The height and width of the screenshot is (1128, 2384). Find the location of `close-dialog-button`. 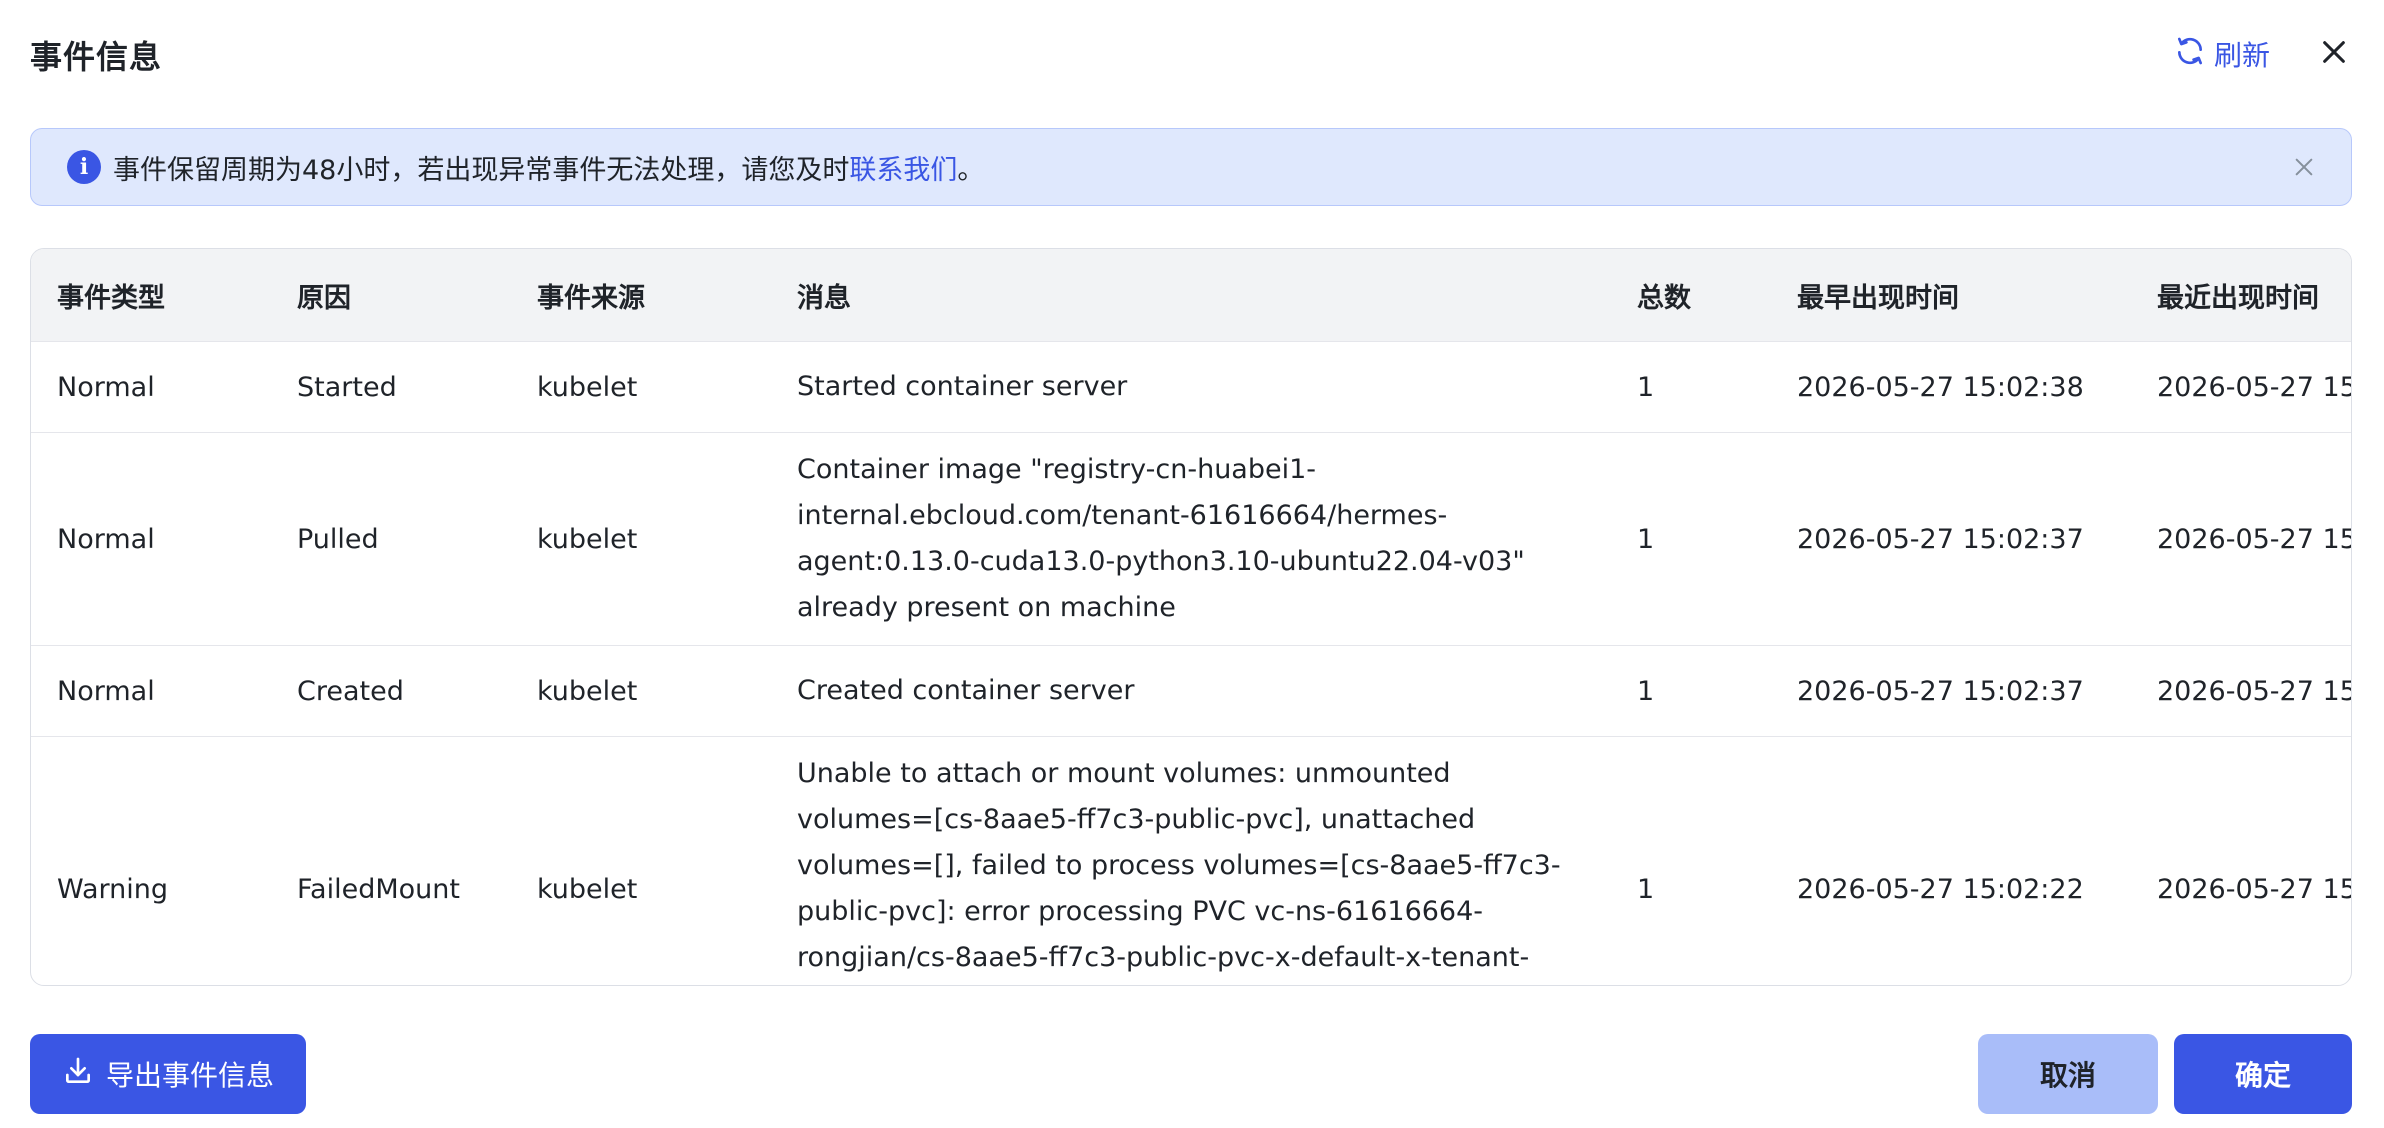

close-dialog-button is located at coordinates (2334, 54).